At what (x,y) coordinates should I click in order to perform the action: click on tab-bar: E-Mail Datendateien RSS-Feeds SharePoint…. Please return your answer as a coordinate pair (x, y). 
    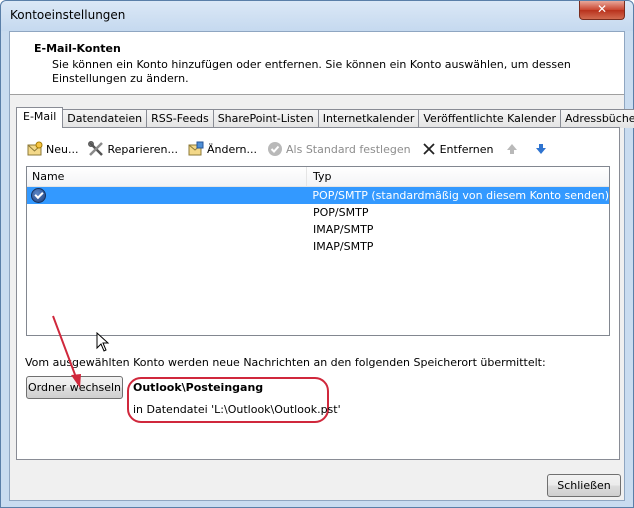
    Looking at the image, I should click on (325, 117).